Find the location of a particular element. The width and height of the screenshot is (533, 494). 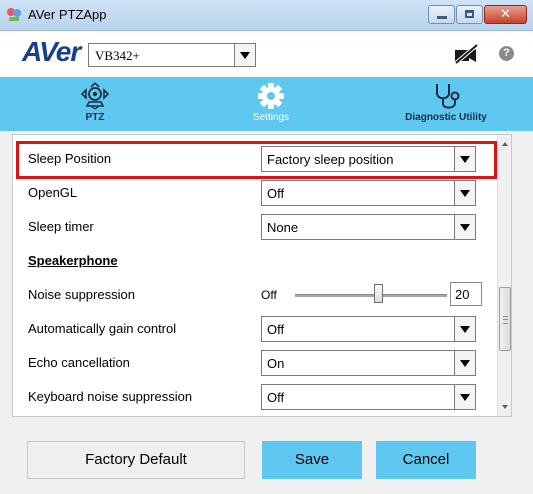

sleep-position-label: Sleep Position is located at coordinates (70, 158).